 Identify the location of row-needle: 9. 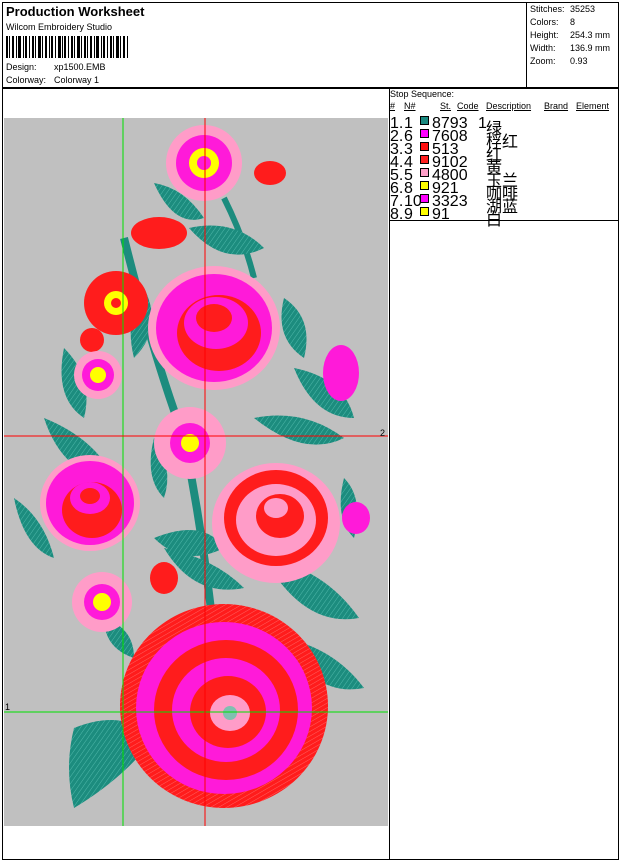
(408, 214).